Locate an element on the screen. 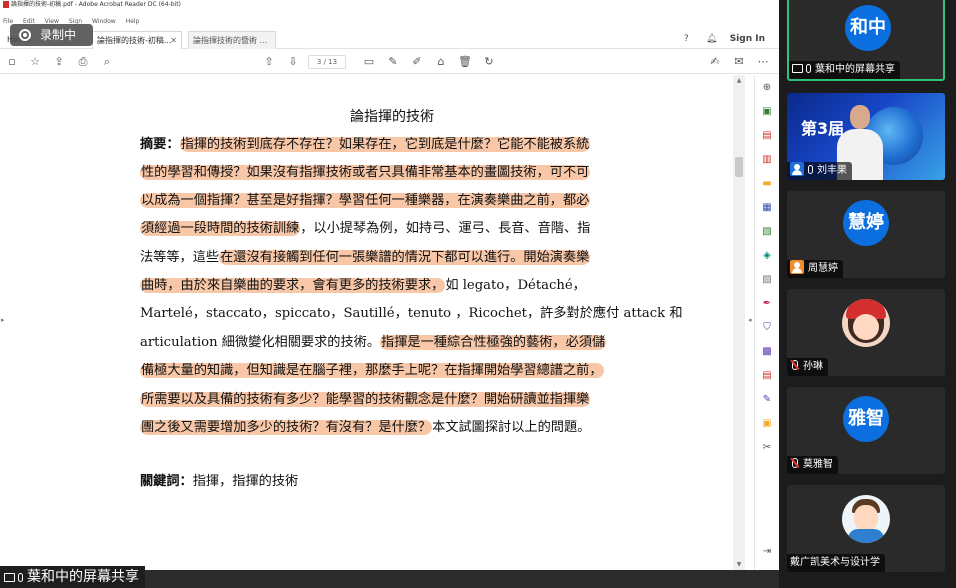 The image size is (956, 588). participant-name-tag: 葉和中的屏幕共享 is located at coordinates (844, 70).